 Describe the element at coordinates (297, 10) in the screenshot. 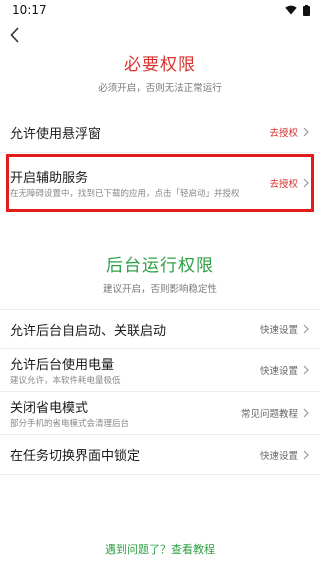

I see `status-icons` at that location.